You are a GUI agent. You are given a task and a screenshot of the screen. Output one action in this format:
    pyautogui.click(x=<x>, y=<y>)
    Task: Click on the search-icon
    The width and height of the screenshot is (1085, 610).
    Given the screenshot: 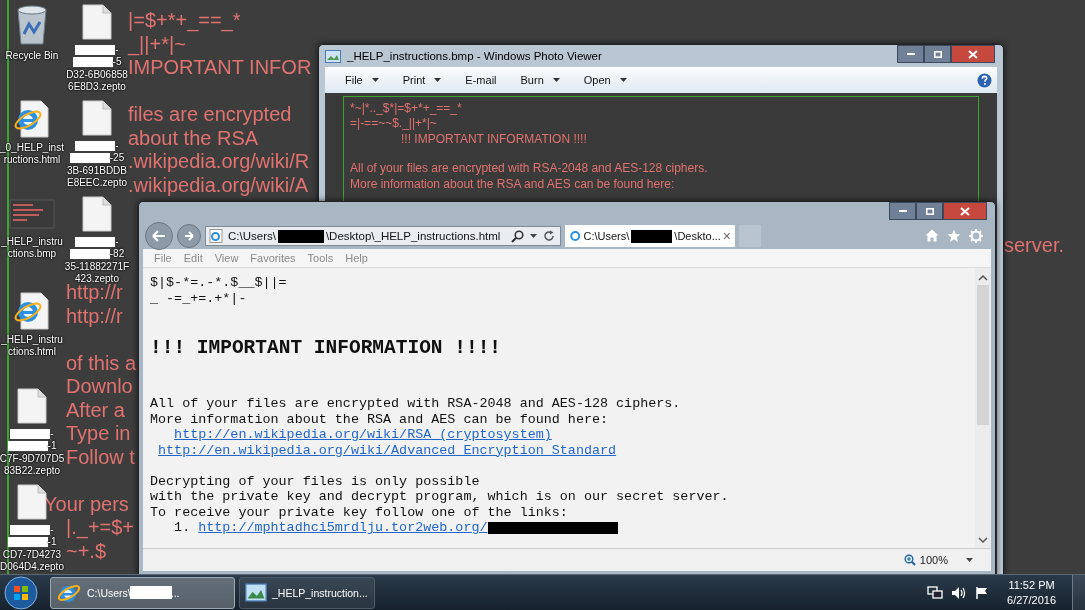 What is the action you would take?
    pyautogui.click(x=517, y=236)
    